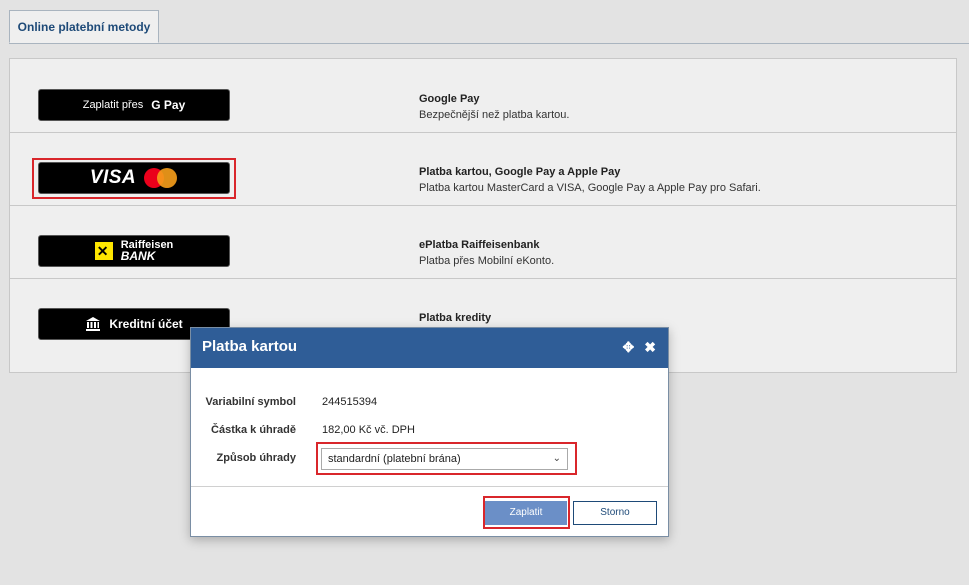 The height and width of the screenshot is (585, 969). I want to click on tab-bar: Online platební metody, so click(489, 27).